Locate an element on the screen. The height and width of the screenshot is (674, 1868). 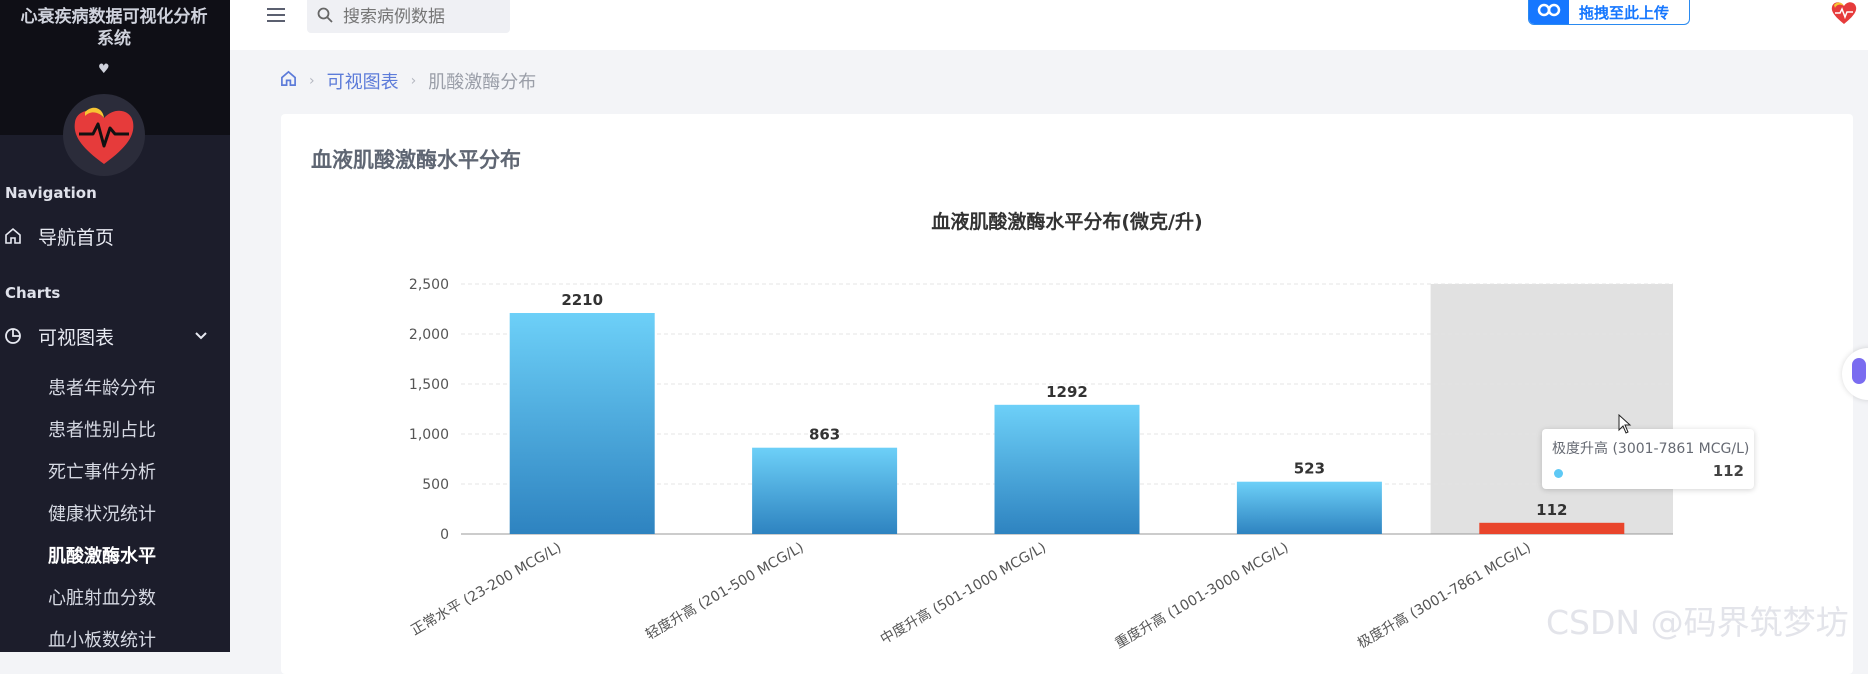
breadcrumb: › 可视图表 › 肌酸激酶分布 is located at coordinates (408, 81).